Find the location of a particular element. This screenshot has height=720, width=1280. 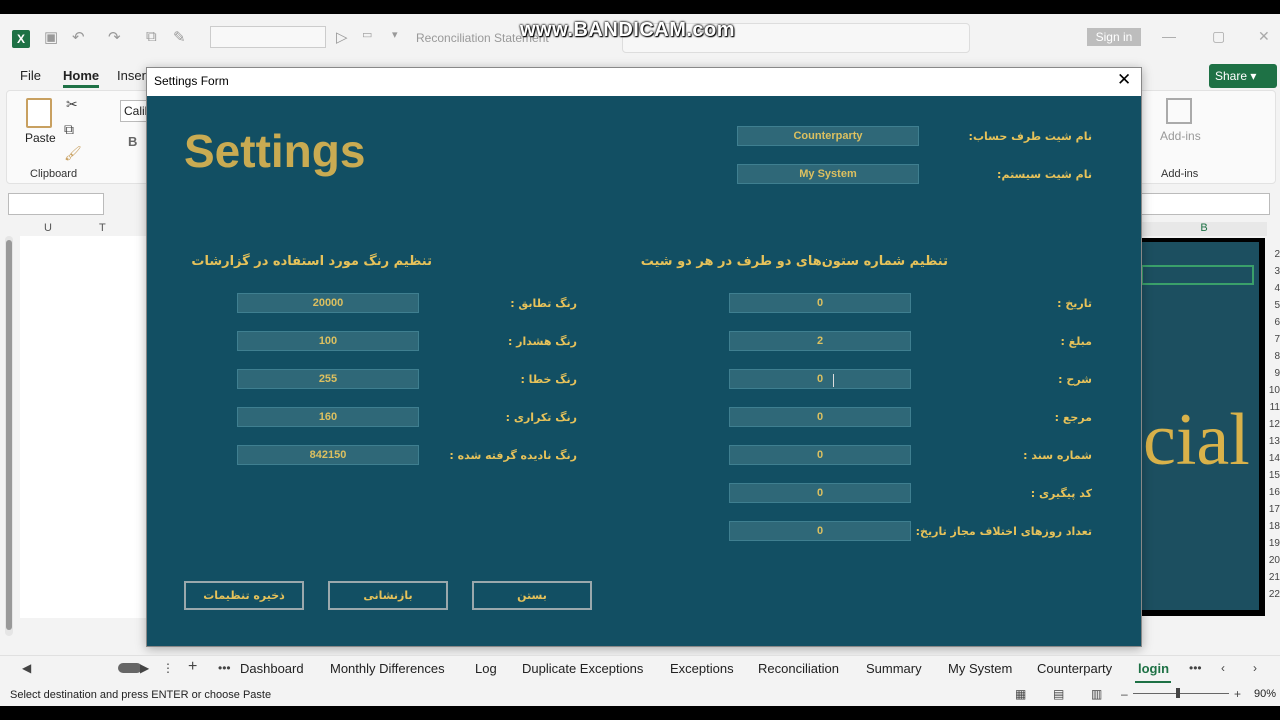

row-number: 8 is located at coordinates (1273, 356).